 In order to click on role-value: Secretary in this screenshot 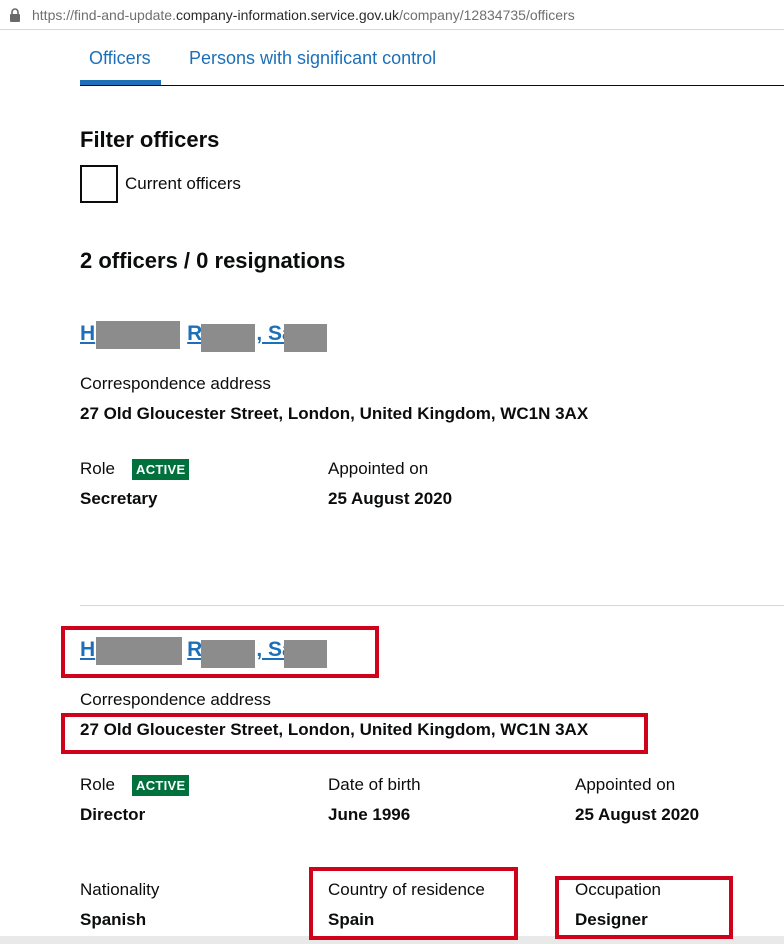, I will do `click(119, 498)`.